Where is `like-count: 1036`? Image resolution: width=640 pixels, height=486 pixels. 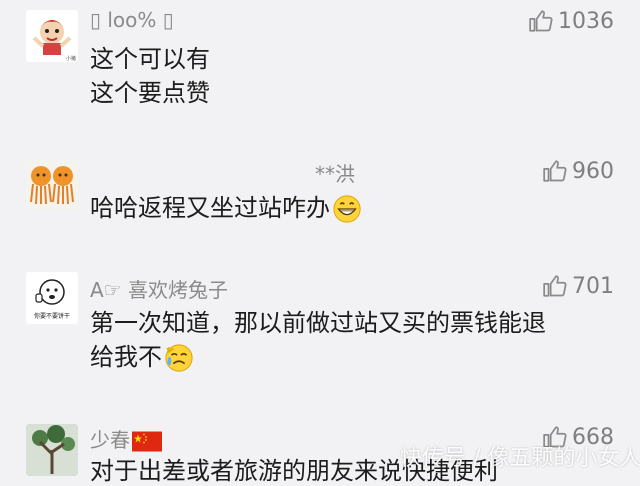
like-count: 1036 is located at coordinates (586, 21).